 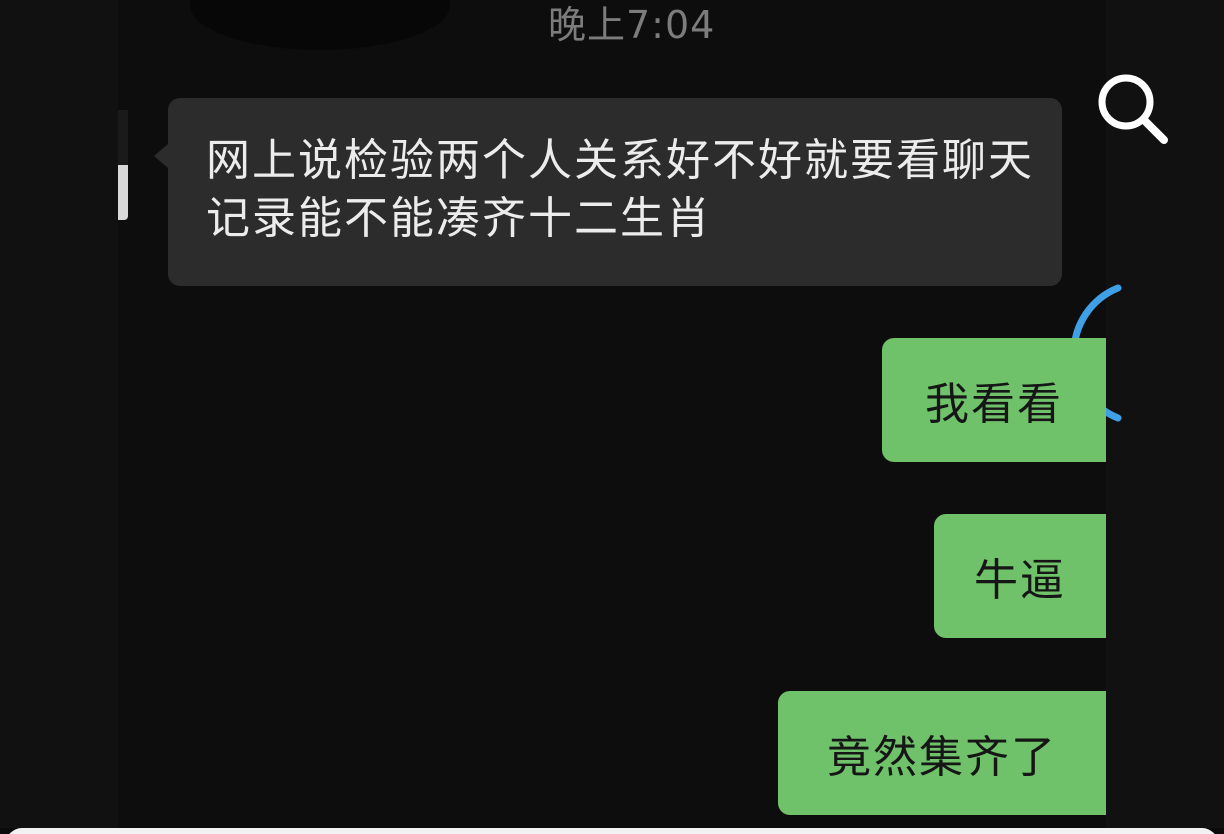 I want to click on message-timestamp: 晚上7:04, so click(x=632, y=25).